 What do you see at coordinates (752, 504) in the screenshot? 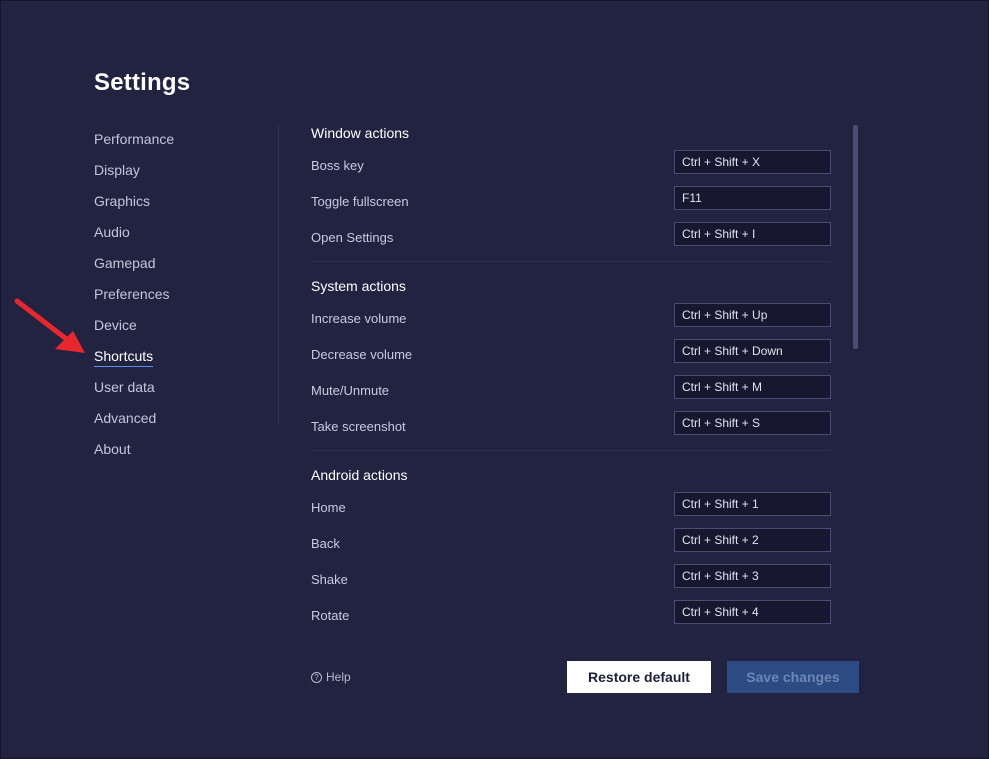
I see `shortcut-key-input: Ctrl + Shift + 1` at bounding box center [752, 504].